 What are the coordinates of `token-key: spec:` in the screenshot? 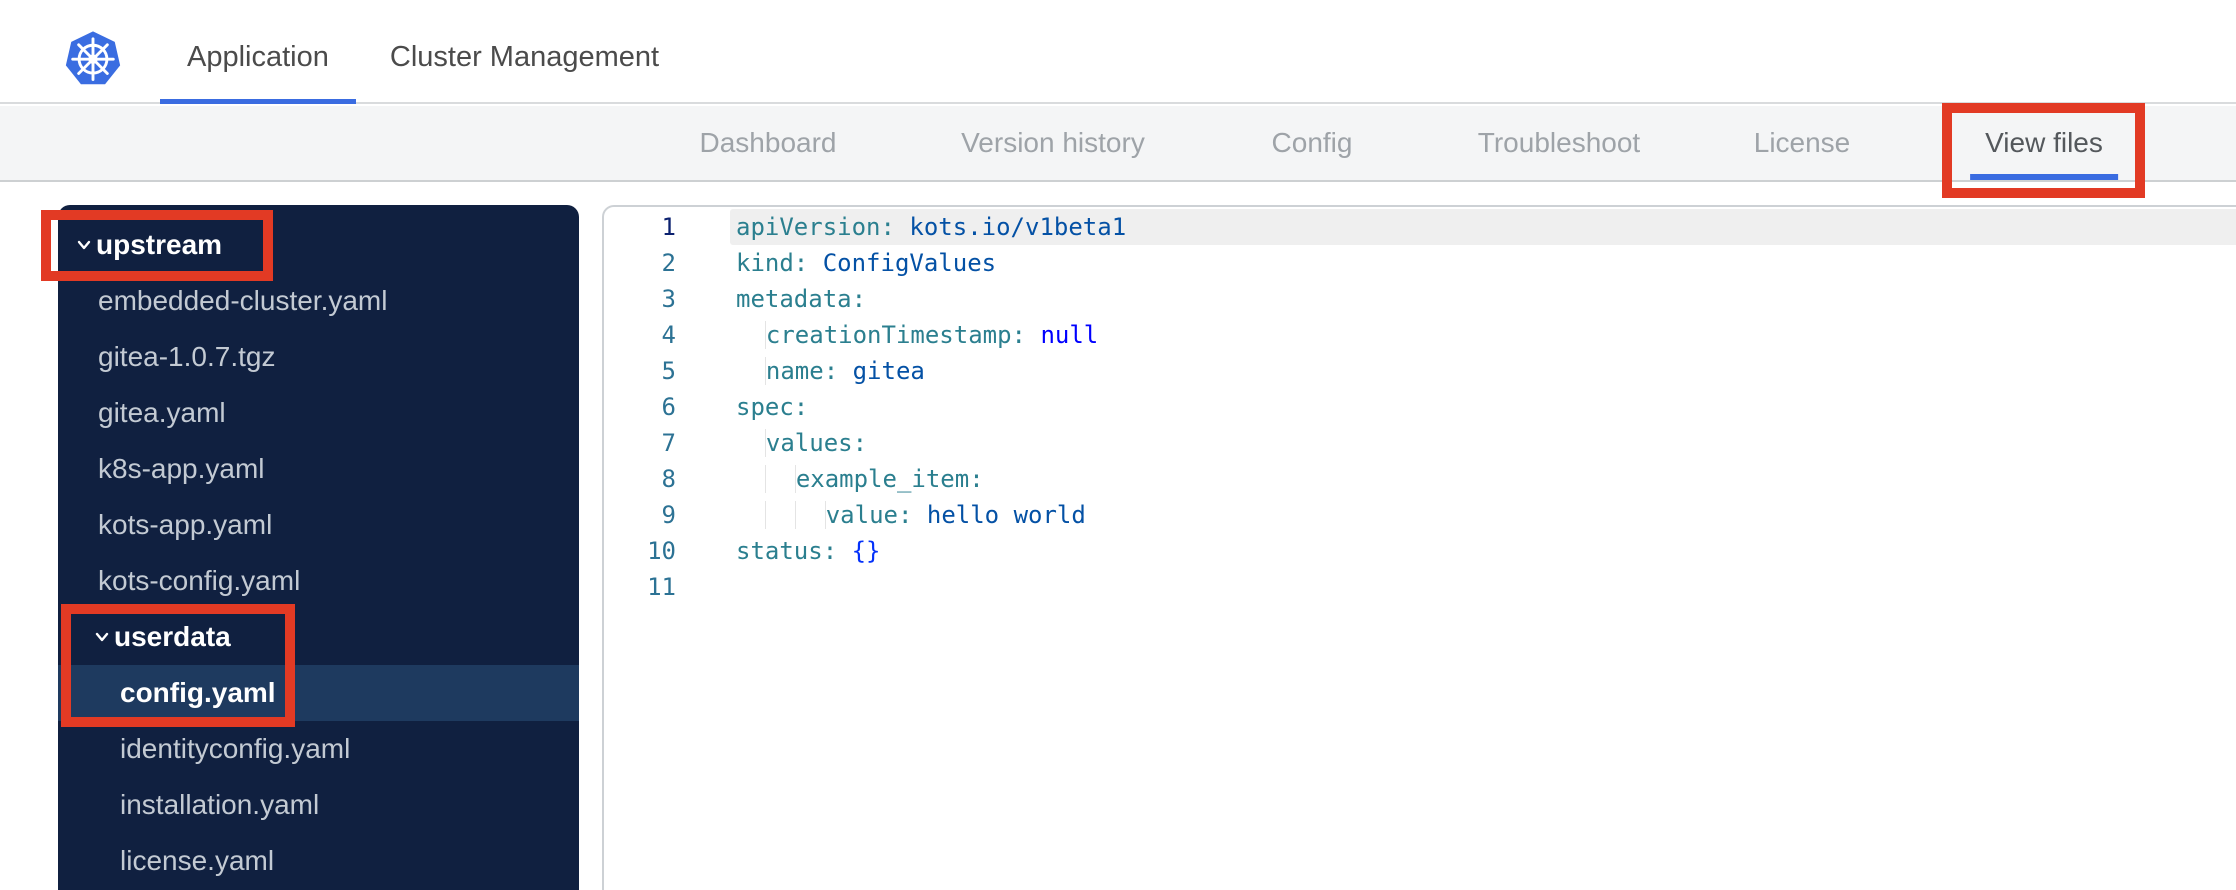 It's located at (772, 407).